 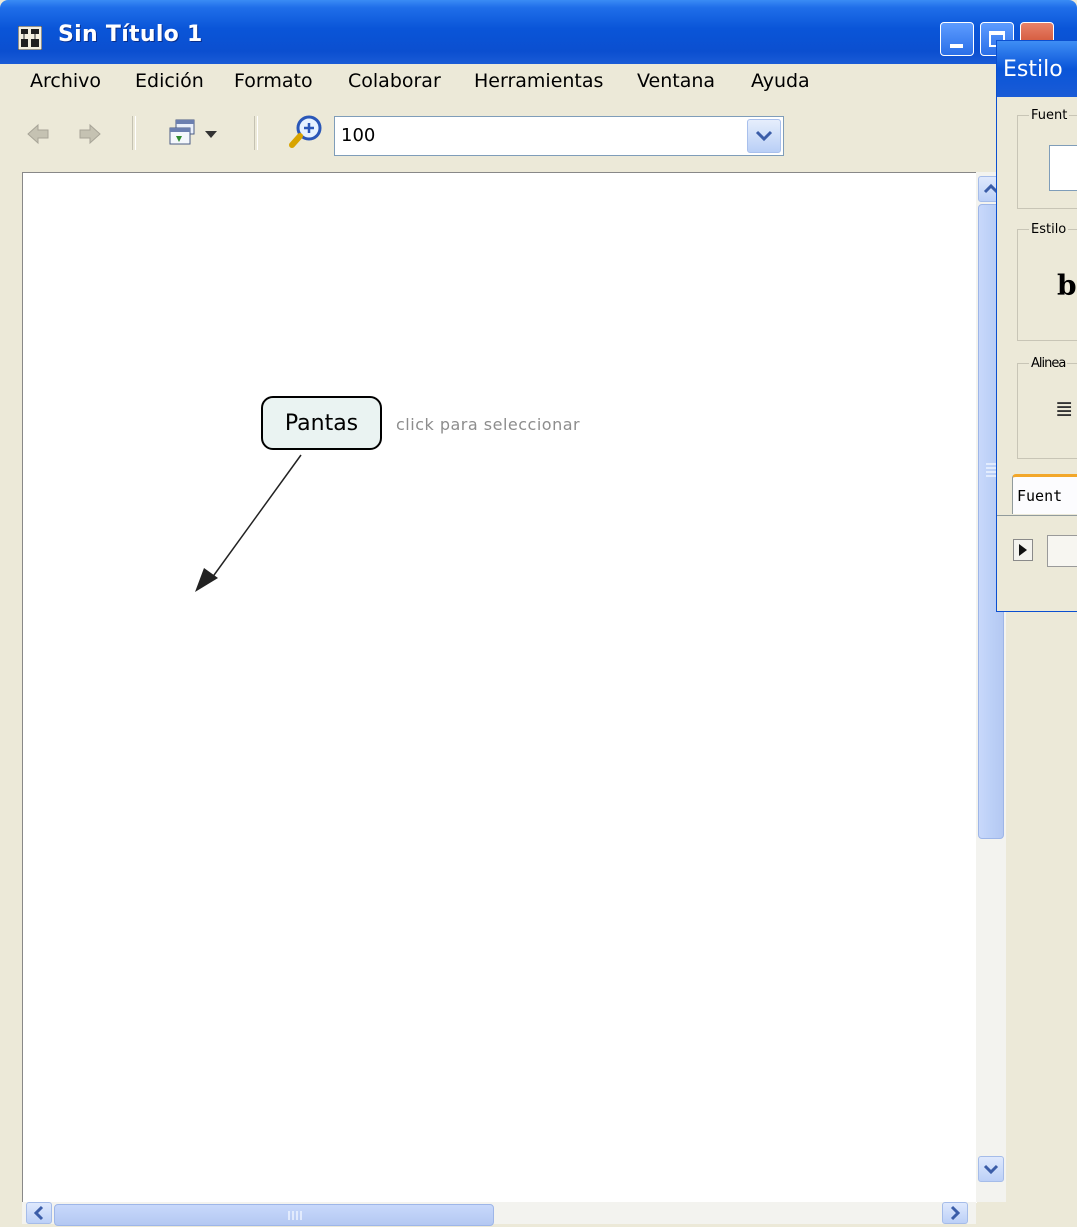 I want to click on scroll-right-button, so click(x=955, y=1213).